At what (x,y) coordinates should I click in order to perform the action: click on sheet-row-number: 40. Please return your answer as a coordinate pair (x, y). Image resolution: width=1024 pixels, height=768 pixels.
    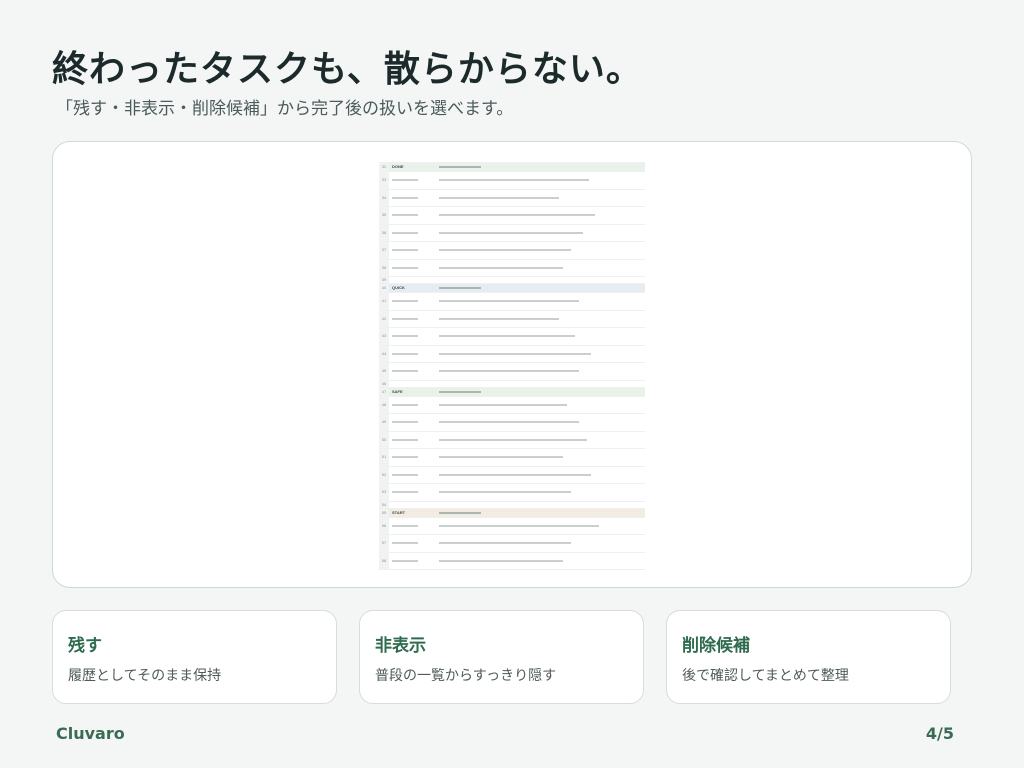
    Looking at the image, I should click on (384, 288).